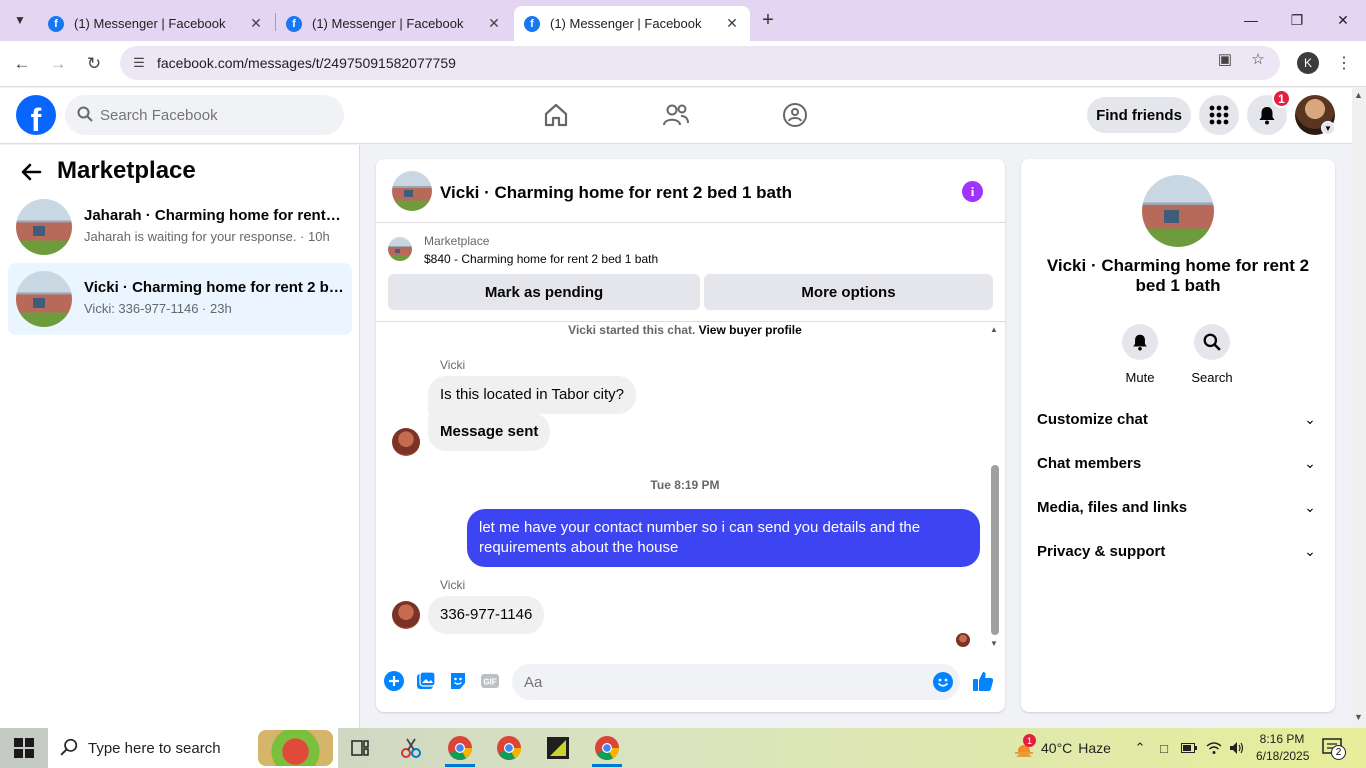 This screenshot has width=1366, height=768. I want to click on restore-window-button: ❐, so click(1297, 20).